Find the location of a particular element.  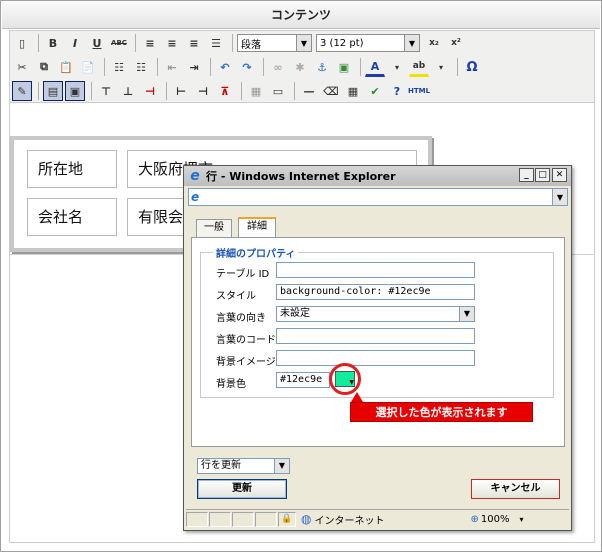

minimize-icon: _ is located at coordinates (526, 175).